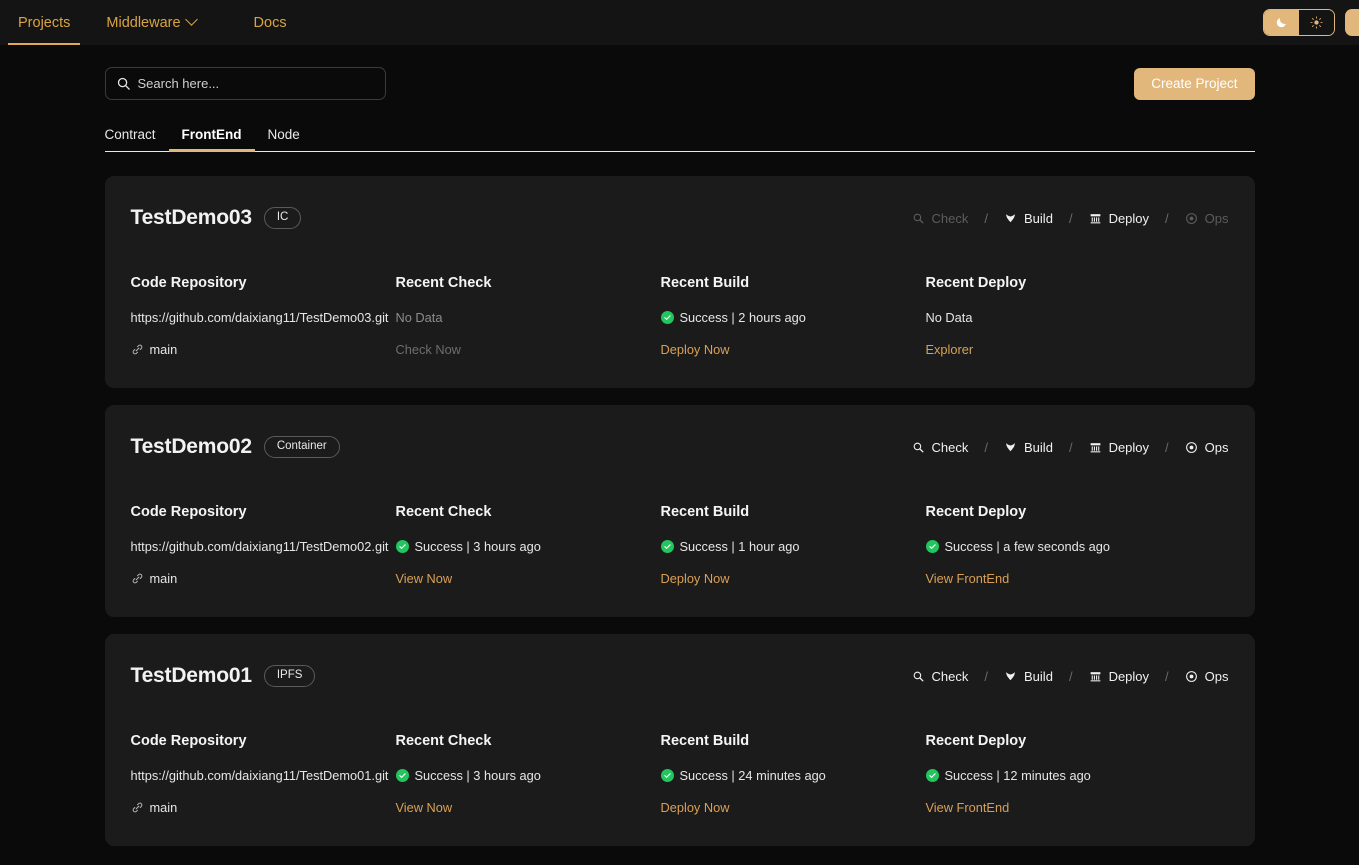 The height and width of the screenshot is (865, 1359). I want to click on column-title: Code Repository, so click(188, 741).